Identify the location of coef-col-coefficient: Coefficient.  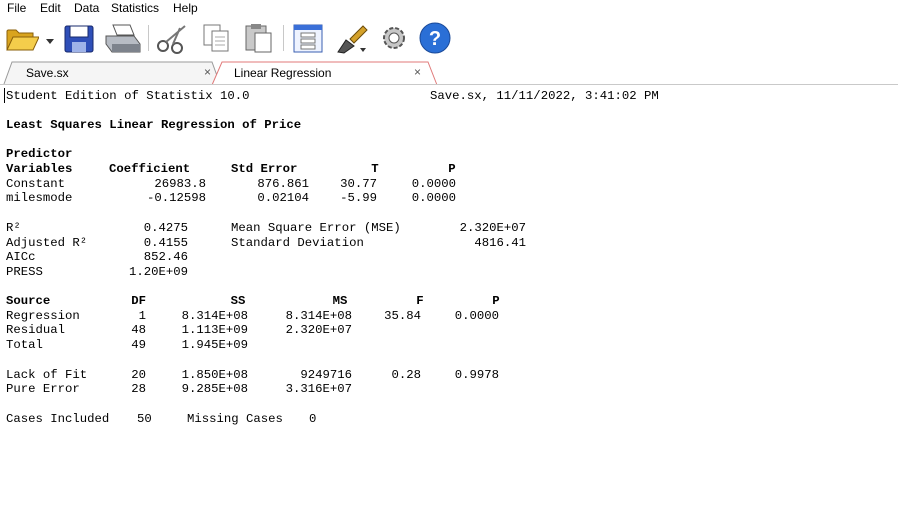
(150, 169).